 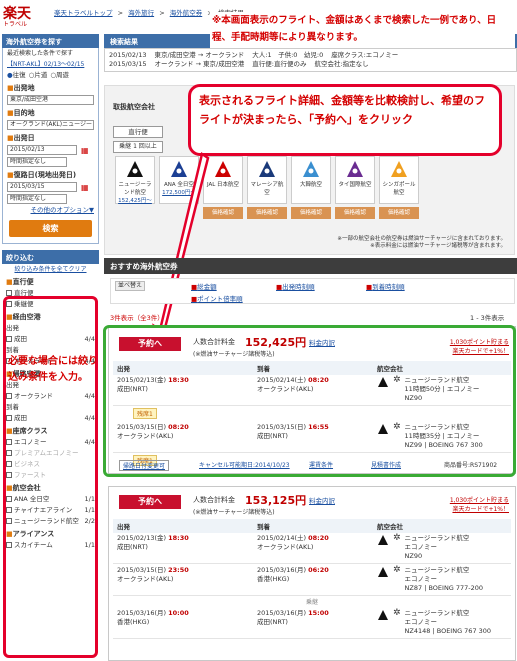 I want to click on airline-card-column: マレーシア航空価格確認, so click(x=267, y=187).